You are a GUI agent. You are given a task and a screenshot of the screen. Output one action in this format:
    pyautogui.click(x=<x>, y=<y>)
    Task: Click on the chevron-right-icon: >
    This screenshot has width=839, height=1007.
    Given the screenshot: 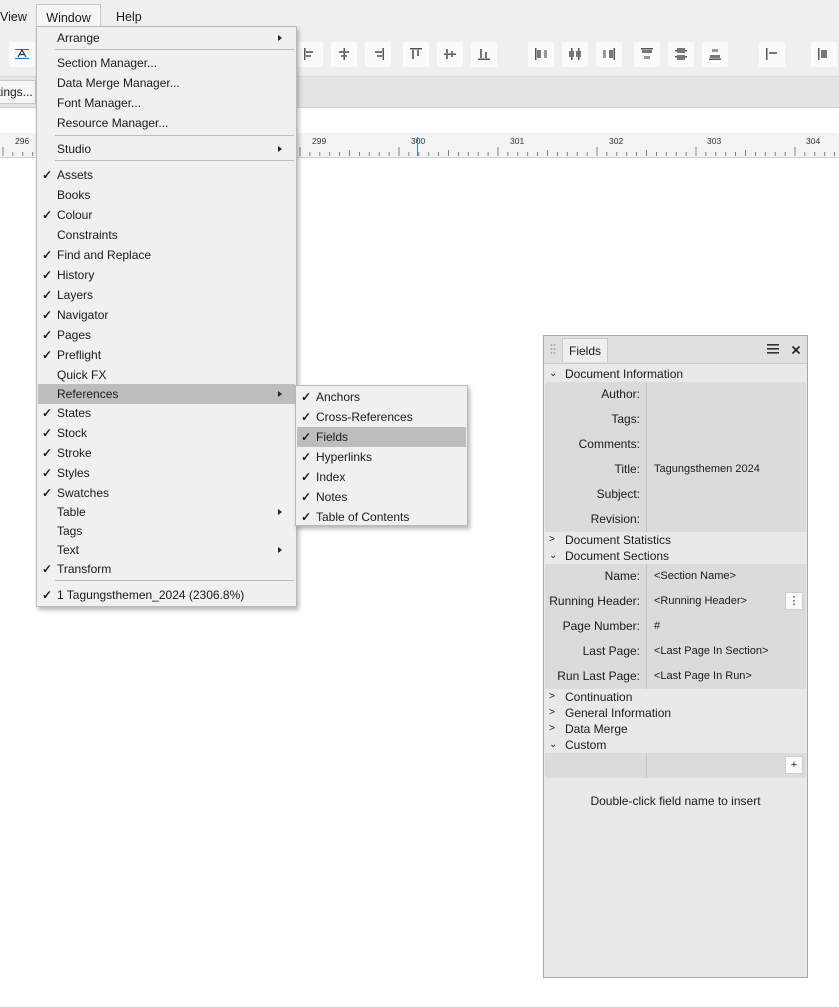 What is the action you would take?
    pyautogui.click(x=552, y=712)
    